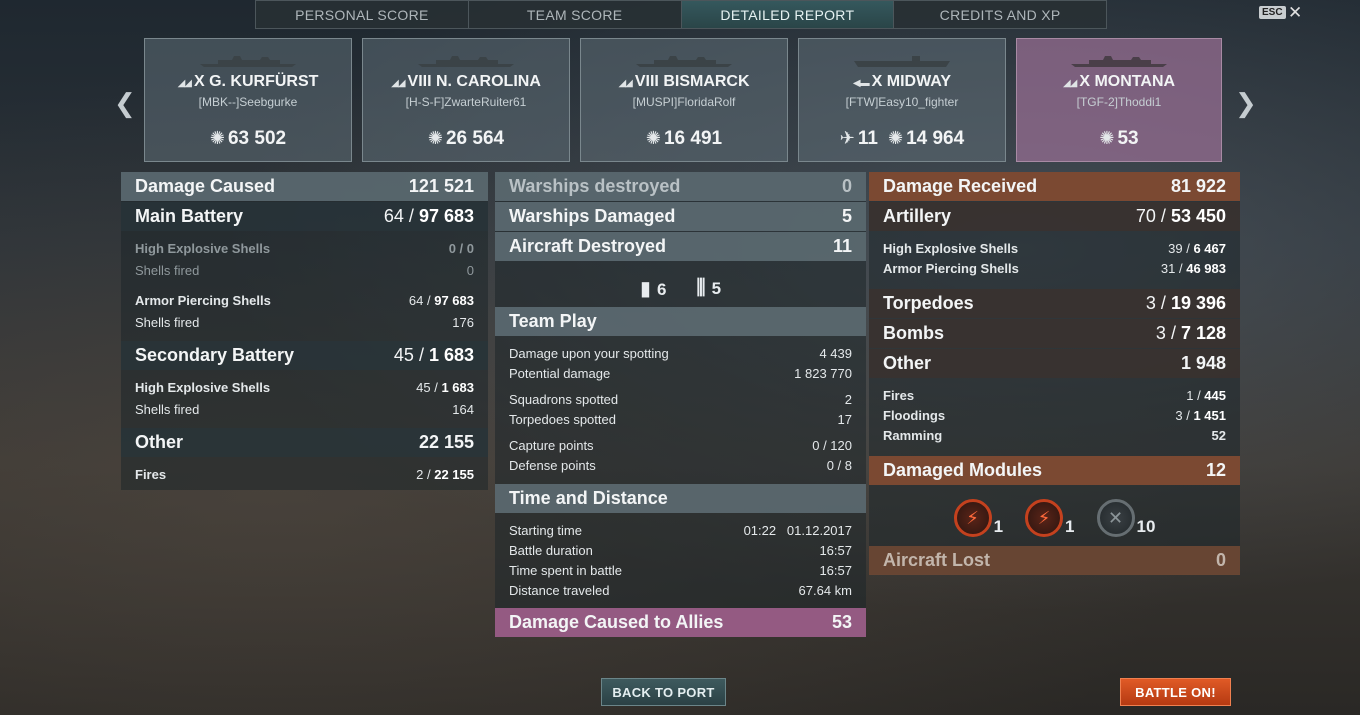 Image resolution: width=1360 pixels, height=715 pixels. I want to click on row-label: Ramming, so click(913, 435).